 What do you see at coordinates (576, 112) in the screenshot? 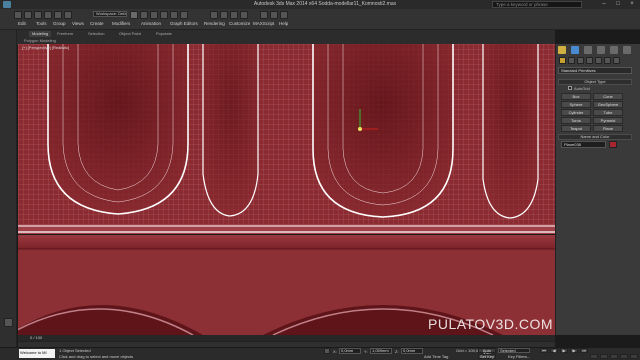
I see `cylinder-button: Cylinder` at bounding box center [576, 112].